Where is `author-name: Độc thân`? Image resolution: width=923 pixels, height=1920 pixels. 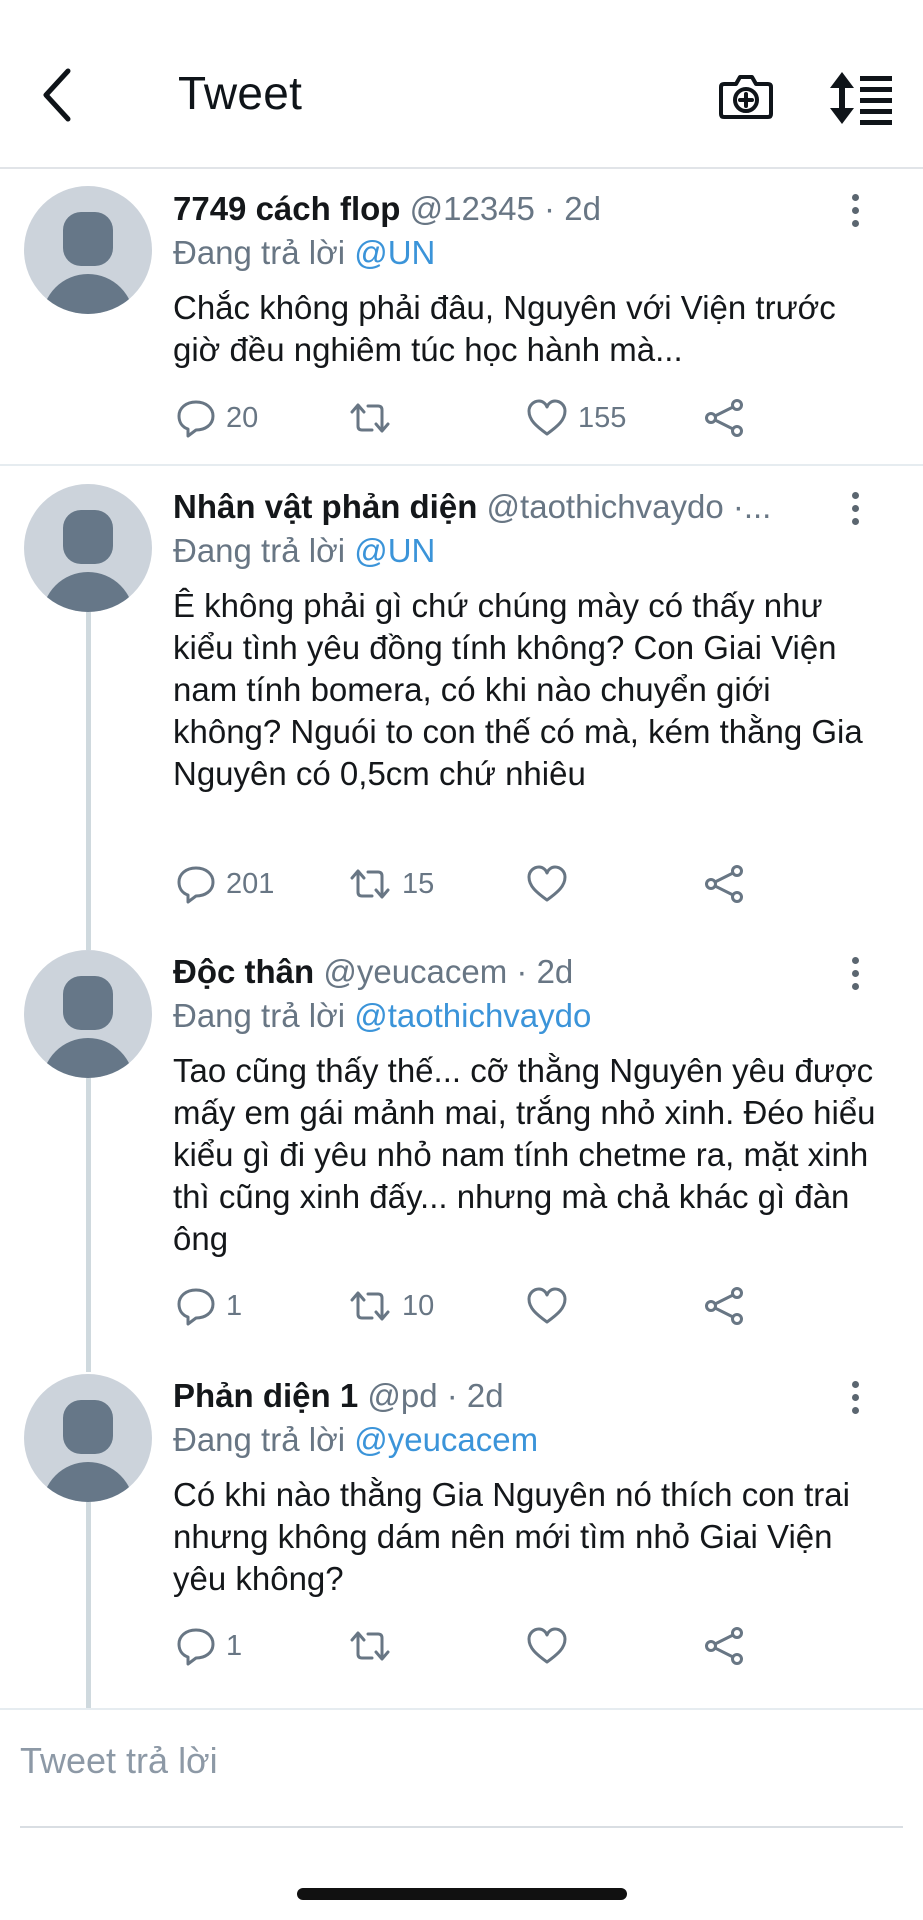
author-name: Độc thân is located at coordinates (243, 971).